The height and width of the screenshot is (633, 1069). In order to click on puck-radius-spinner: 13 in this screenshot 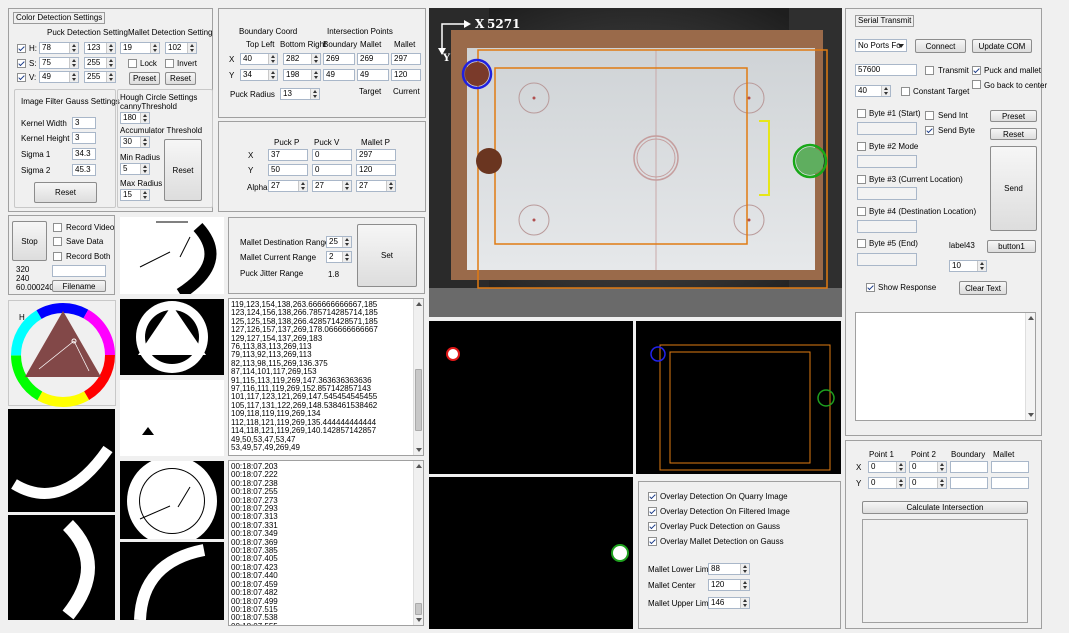, I will do `click(300, 94)`.